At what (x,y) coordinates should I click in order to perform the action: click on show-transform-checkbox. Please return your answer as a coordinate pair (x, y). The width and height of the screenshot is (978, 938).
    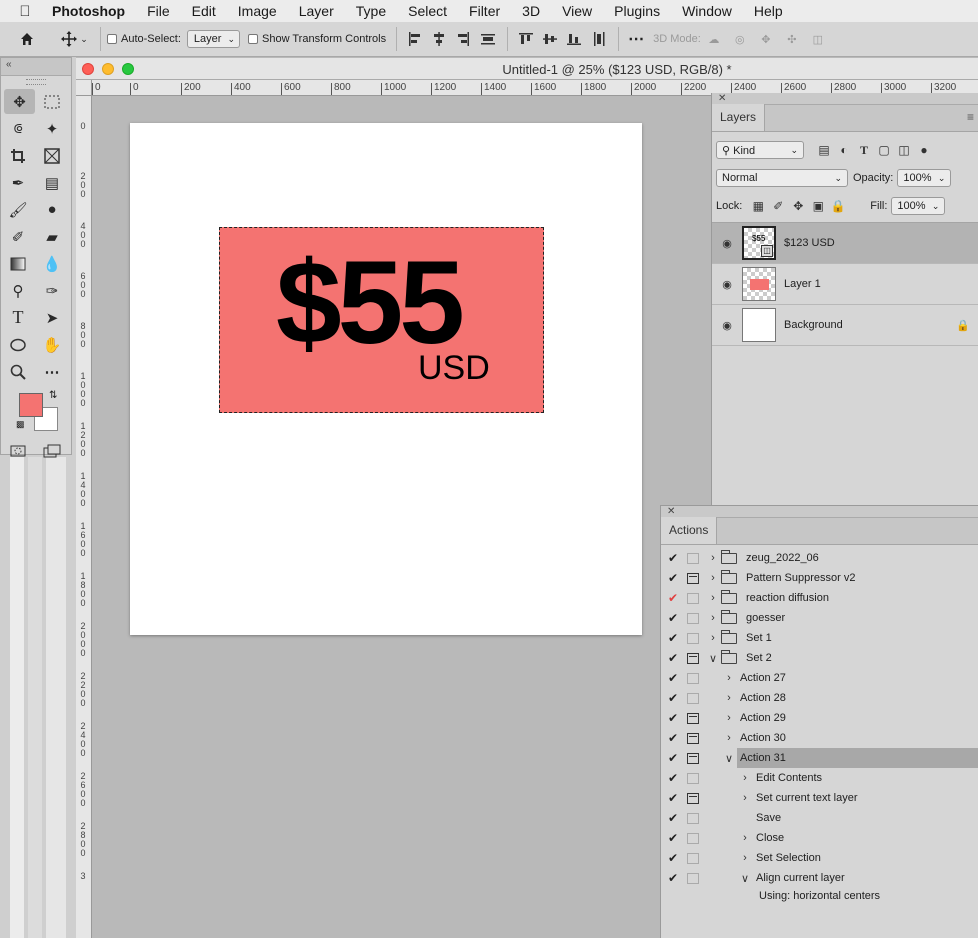
    Looking at the image, I should click on (253, 39).